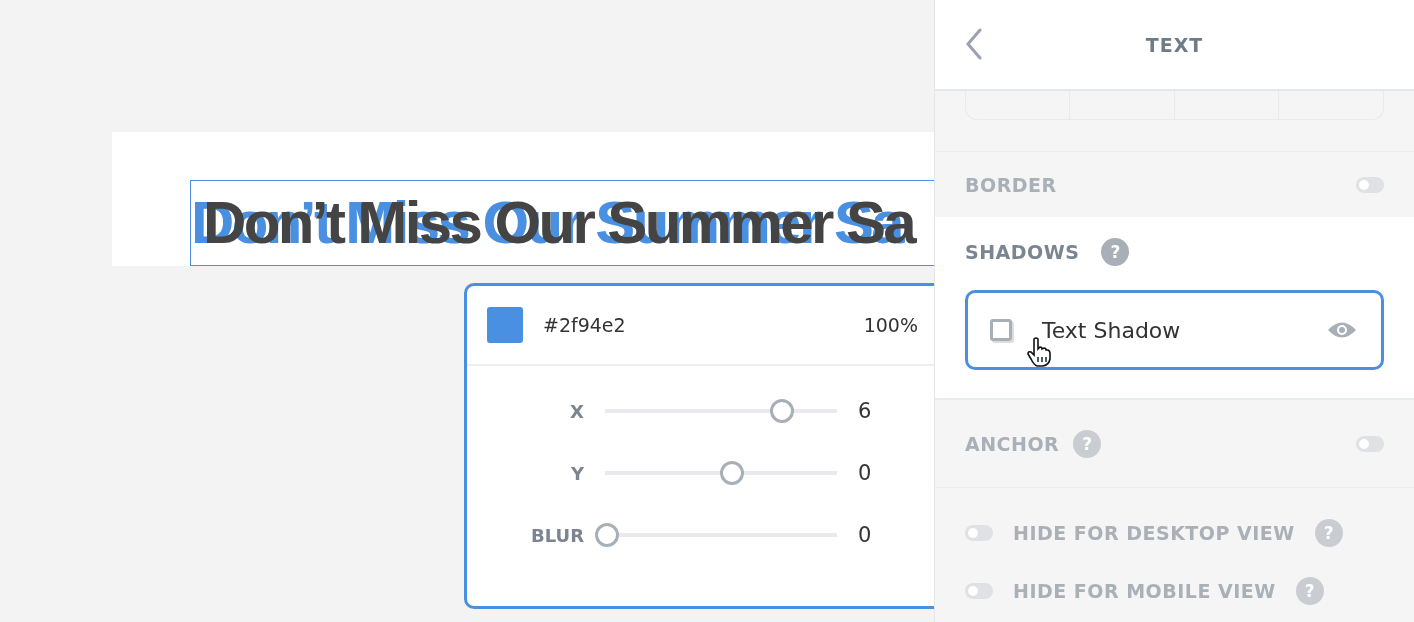  I want to click on slider-value: 6, so click(865, 411).